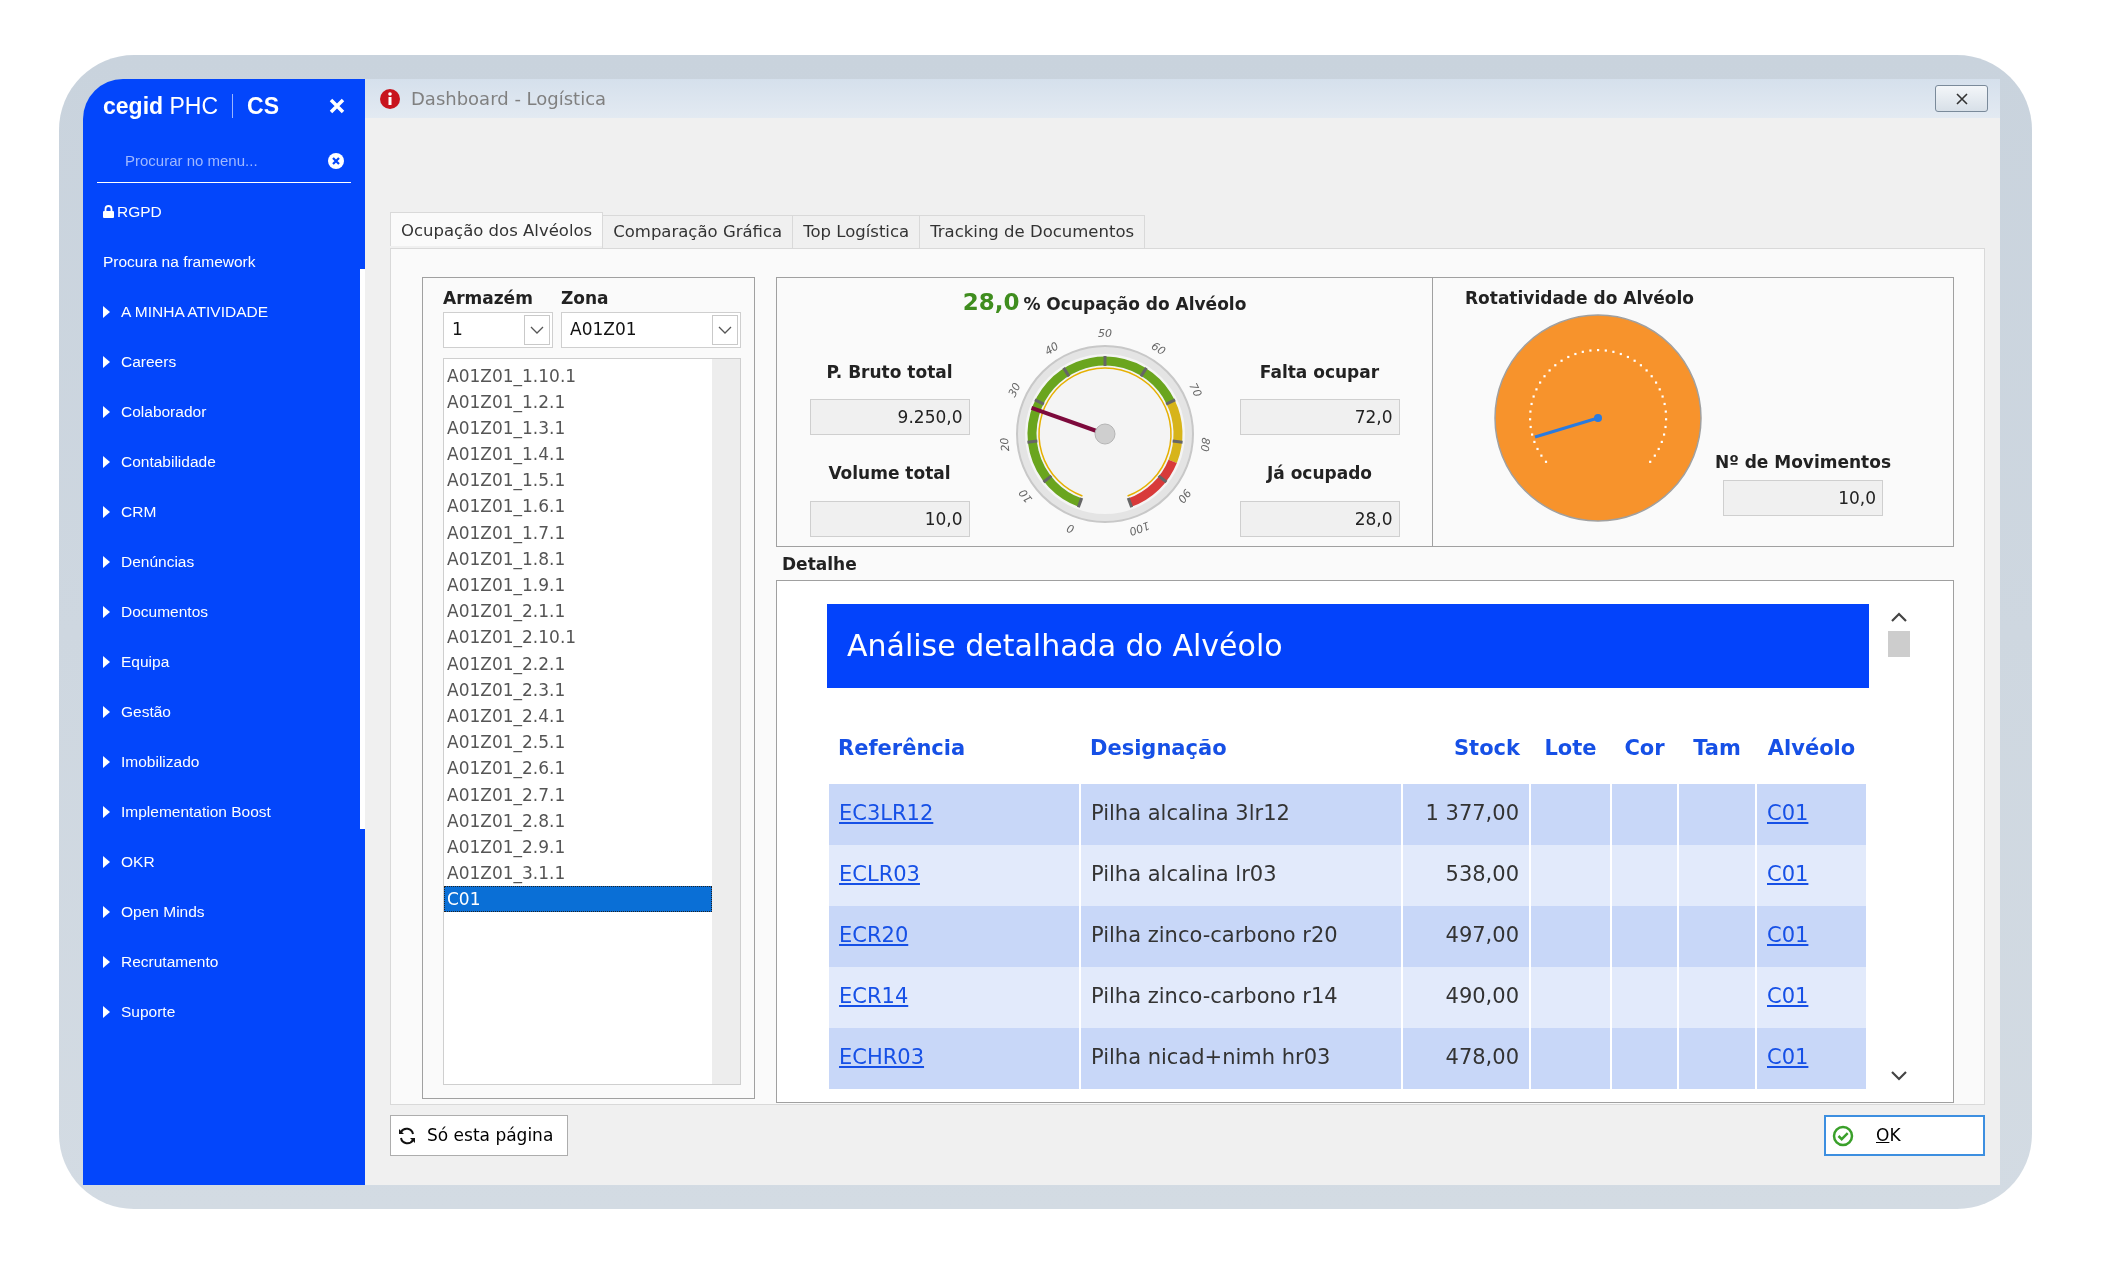  What do you see at coordinates (578, 506) in the screenshot?
I see `list-item: A01Z01_1.6.1` at bounding box center [578, 506].